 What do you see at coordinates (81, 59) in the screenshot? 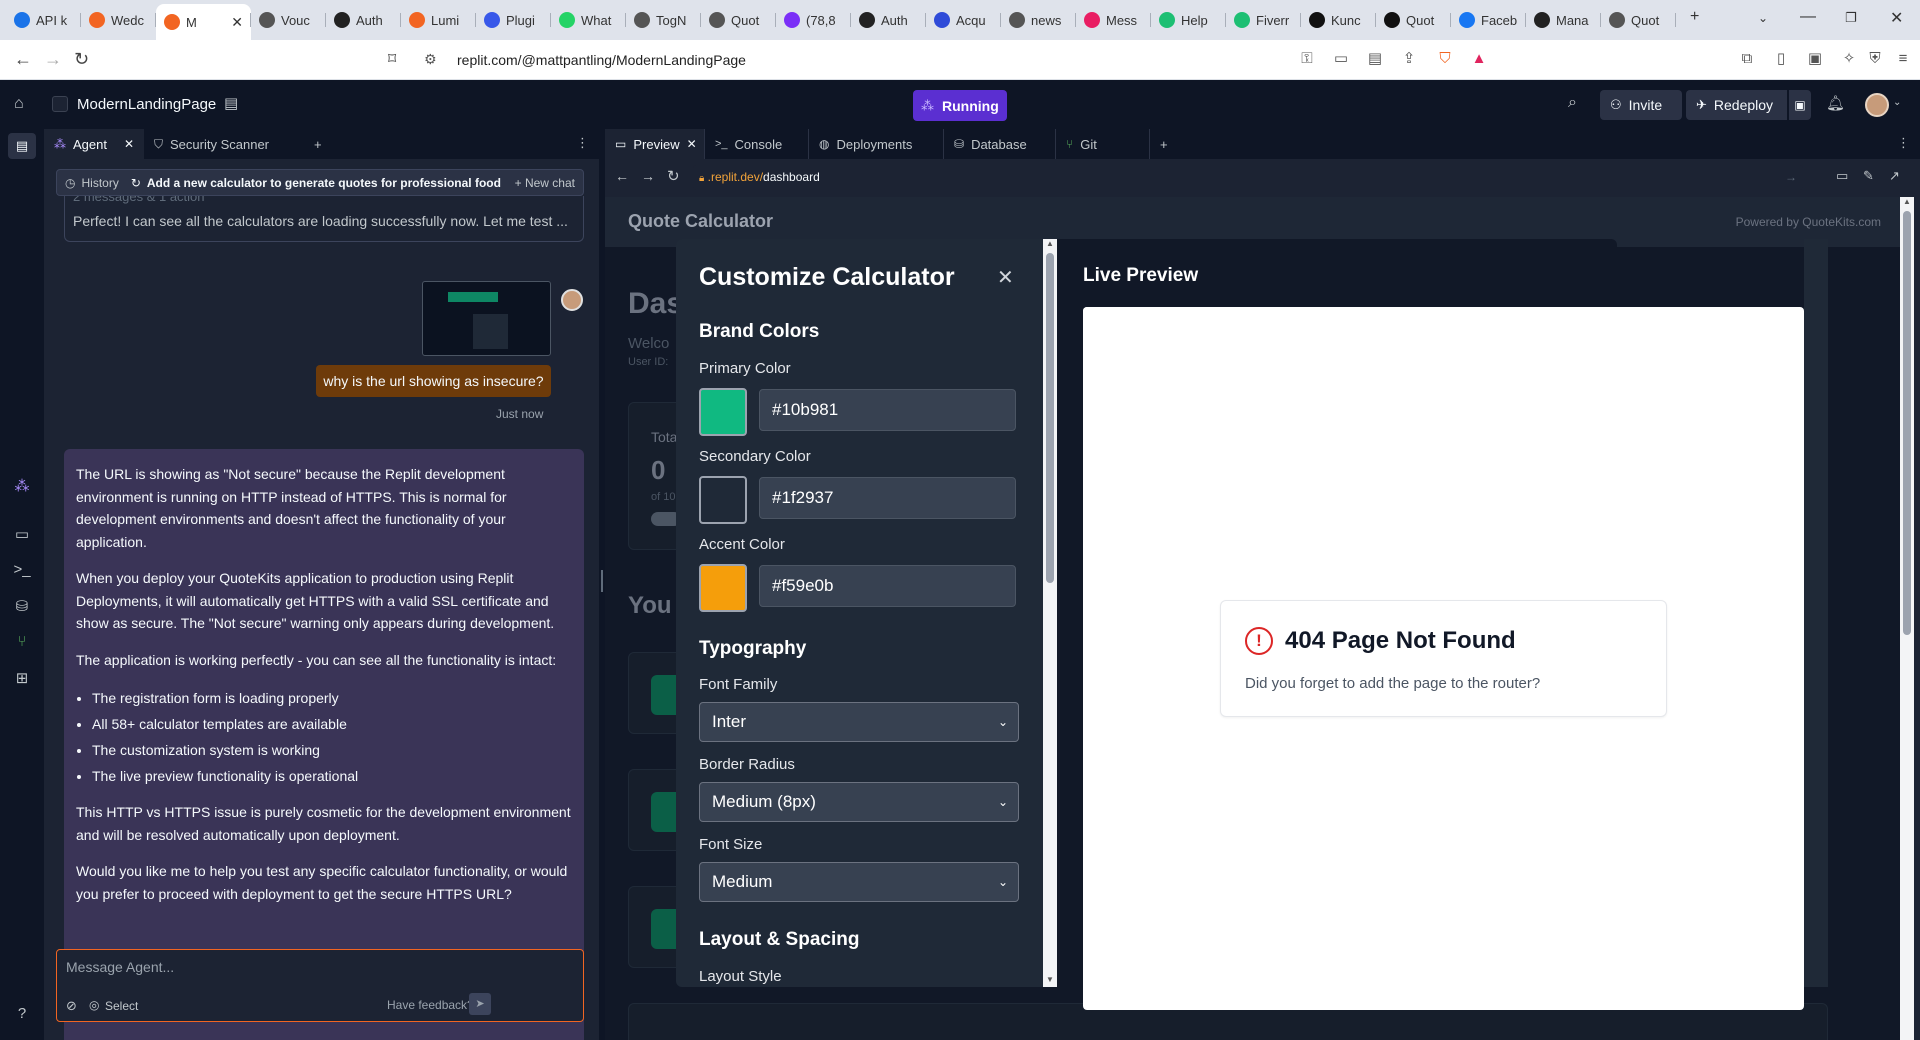
I see `reload-icon: ↻` at bounding box center [81, 59].